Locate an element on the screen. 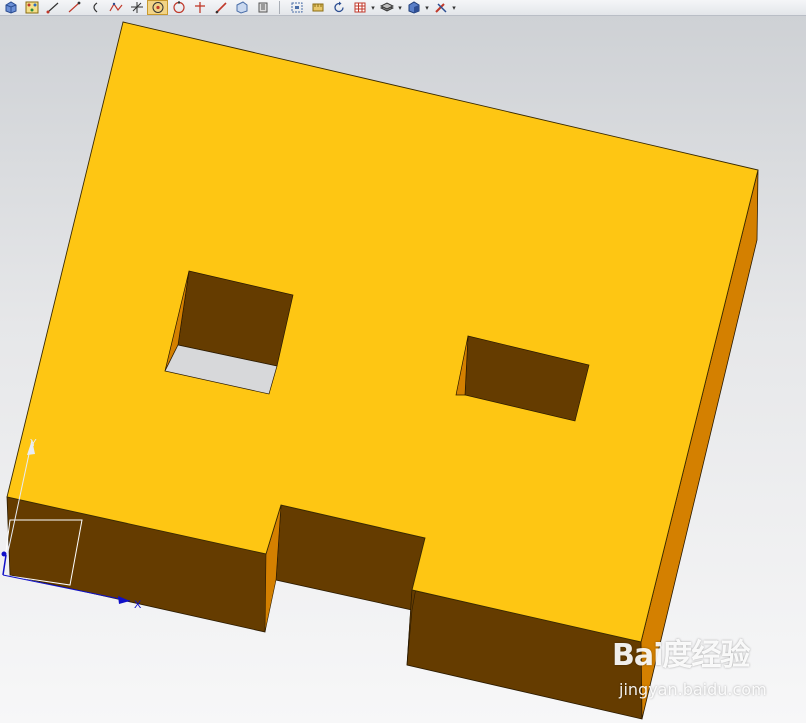 The height and width of the screenshot is (723, 806). render-style-icon is located at coordinates (386, 7).